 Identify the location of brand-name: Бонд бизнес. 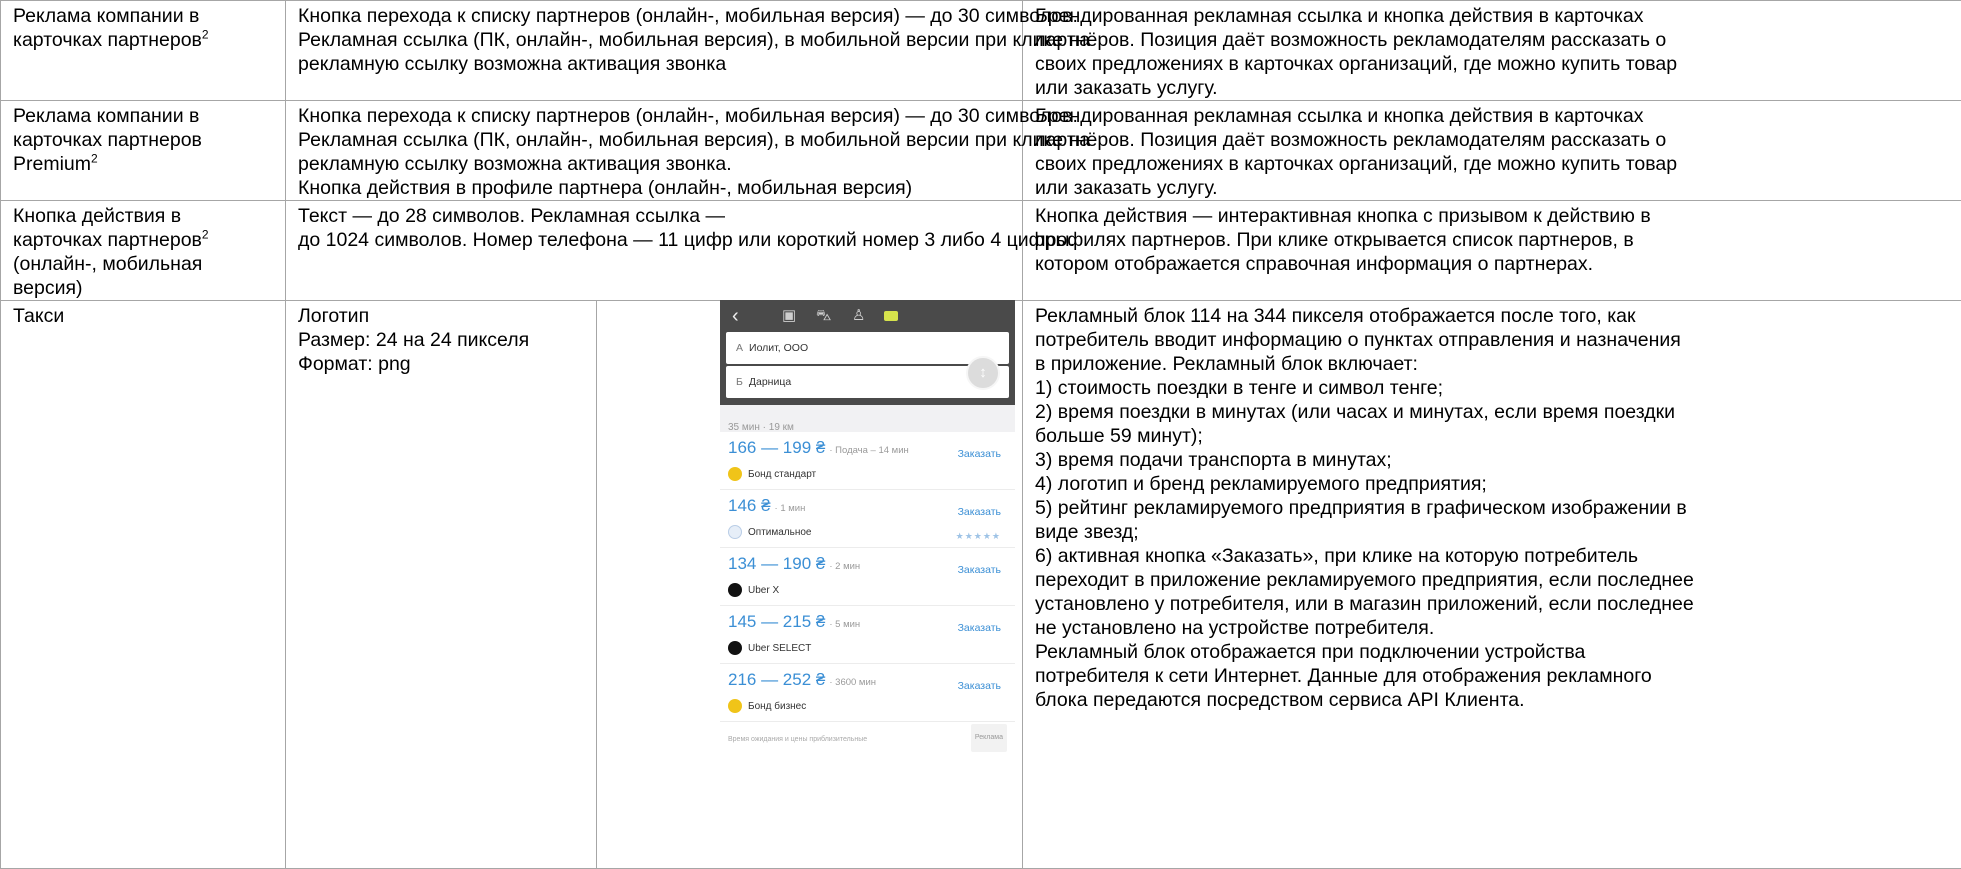
(777, 706).